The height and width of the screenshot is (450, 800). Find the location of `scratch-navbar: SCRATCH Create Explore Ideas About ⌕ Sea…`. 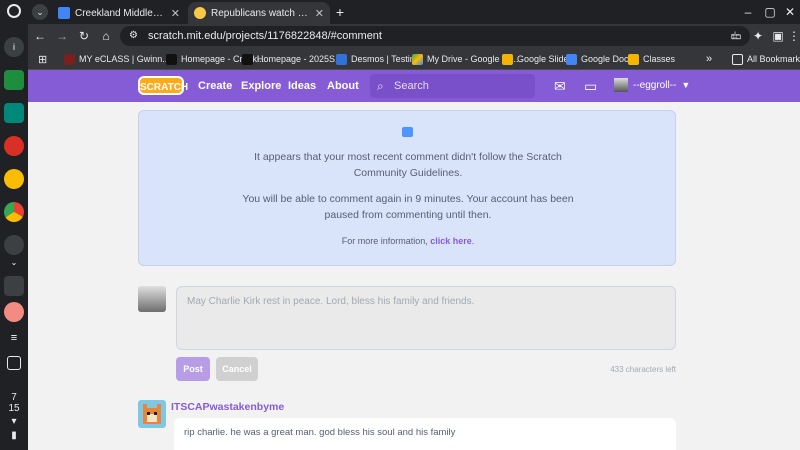

scratch-navbar: SCRATCH Create Explore Ideas About ⌕ Sea… is located at coordinates (414, 86).